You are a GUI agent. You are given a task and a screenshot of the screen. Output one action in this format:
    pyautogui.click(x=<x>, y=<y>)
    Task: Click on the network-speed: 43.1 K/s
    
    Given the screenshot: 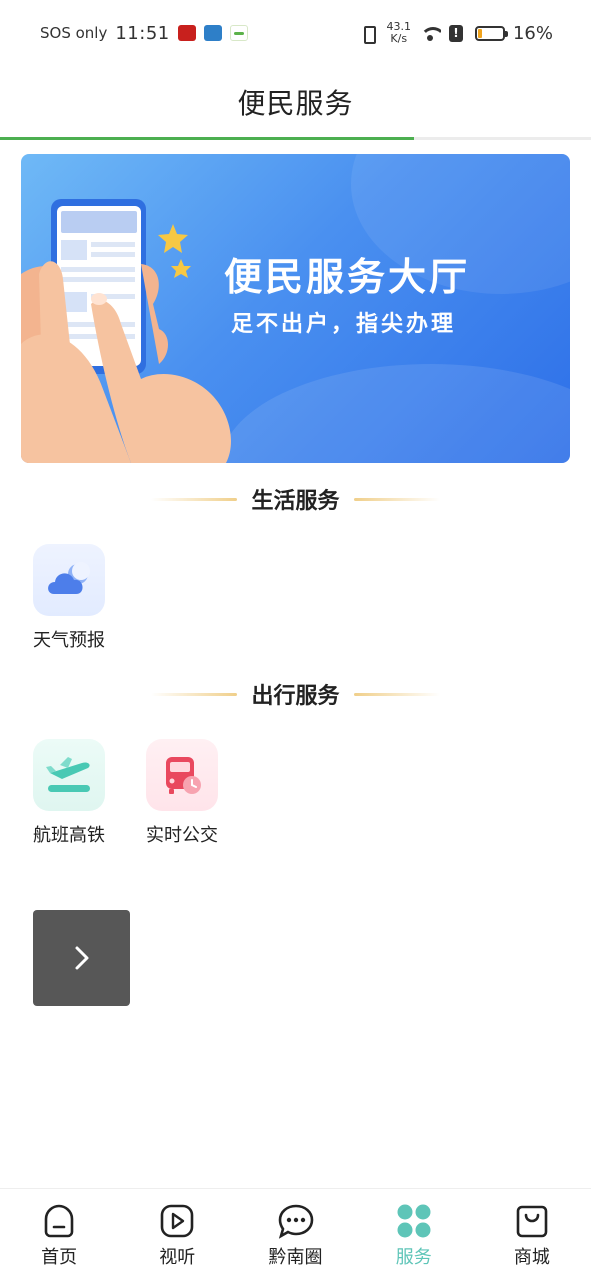 What is the action you would take?
    pyautogui.click(x=398, y=33)
    